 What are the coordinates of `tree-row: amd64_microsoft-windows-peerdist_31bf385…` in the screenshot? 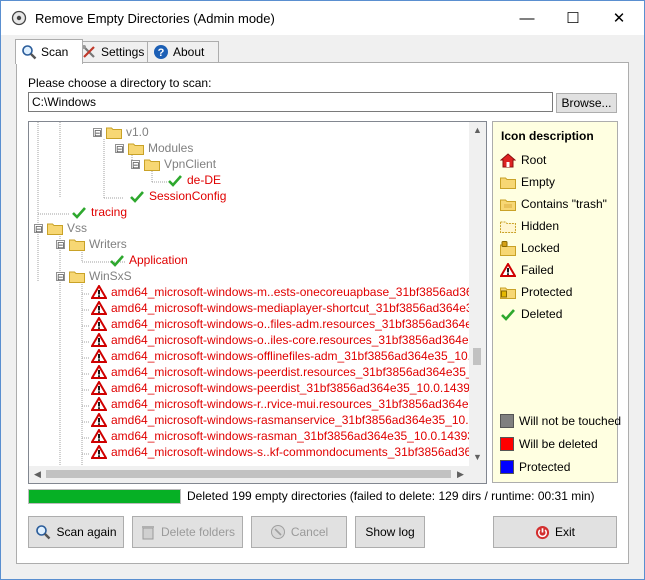 It's located at (280, 388).